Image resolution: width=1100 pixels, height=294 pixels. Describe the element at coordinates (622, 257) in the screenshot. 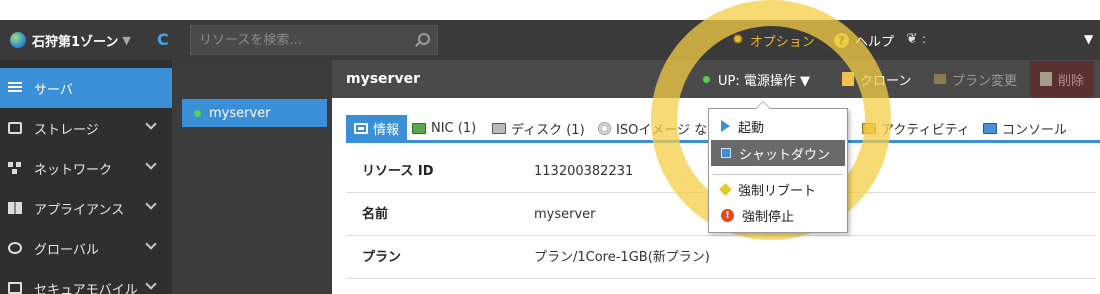

I see `info-value: プラン/1Core-1GB(新プラン)` at that location.